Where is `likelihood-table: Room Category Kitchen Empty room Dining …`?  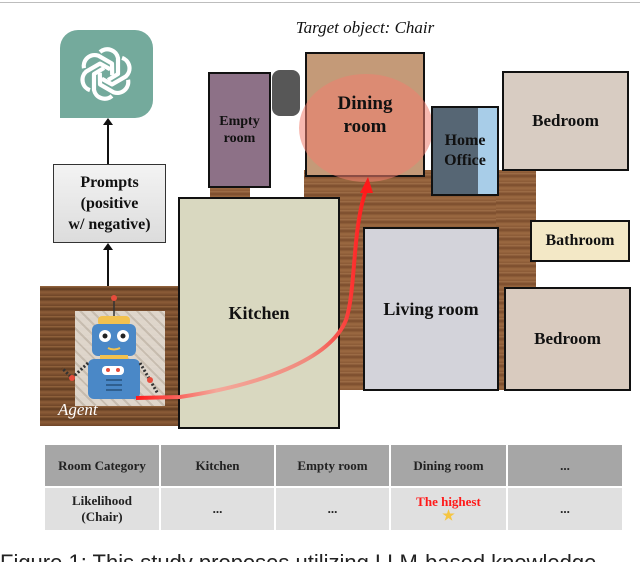
likelihood-table: Room Category Kitchen Empty room Dining … is located at coordinates (333, 487).